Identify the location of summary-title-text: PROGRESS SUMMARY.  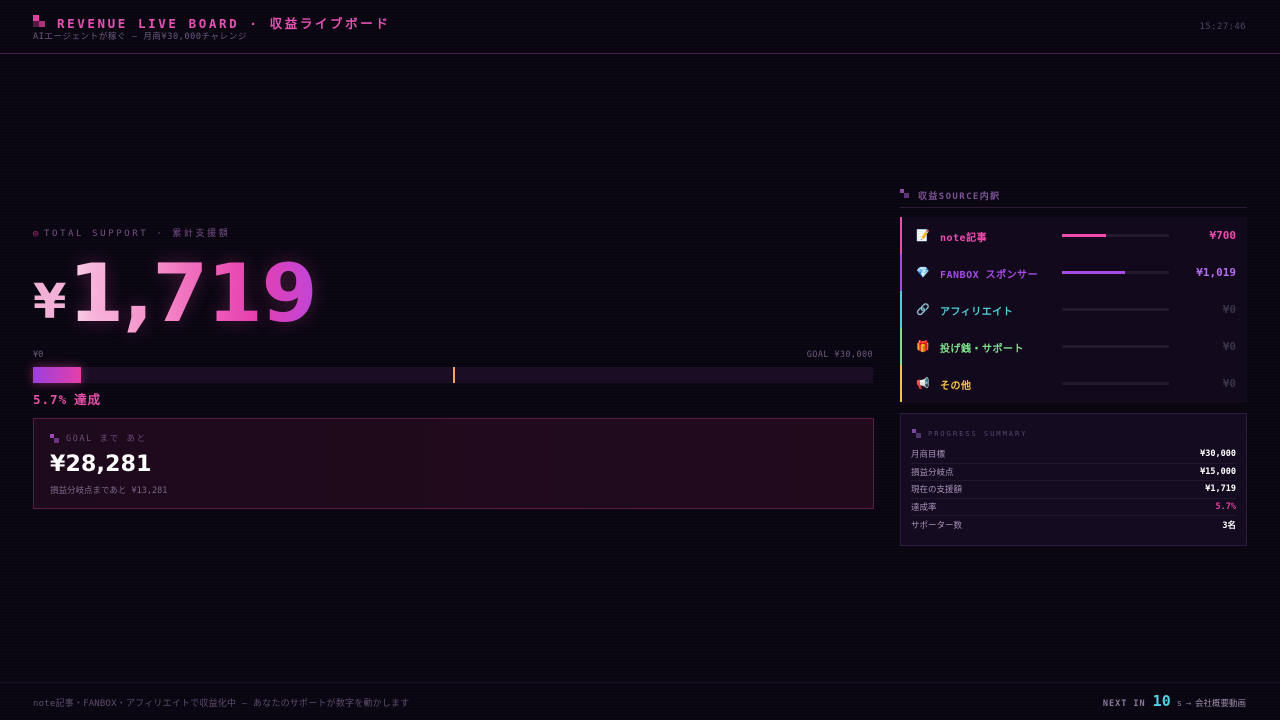
(978, 433).